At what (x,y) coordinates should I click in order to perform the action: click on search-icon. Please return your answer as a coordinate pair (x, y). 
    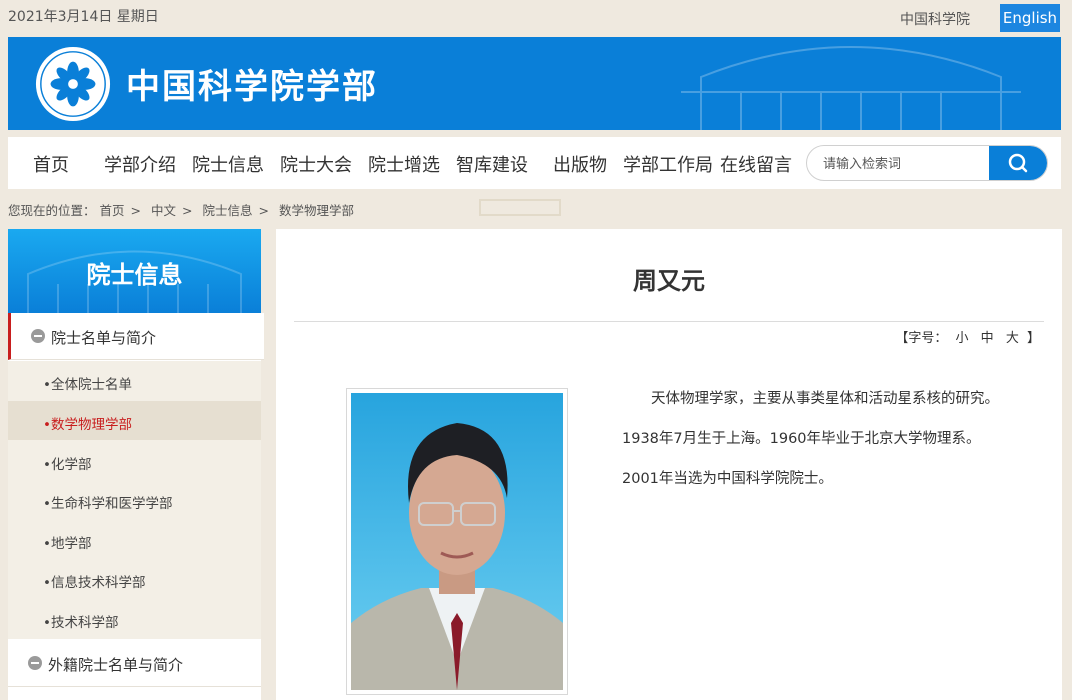
    Looking at the image, I should click on (1018, 163).